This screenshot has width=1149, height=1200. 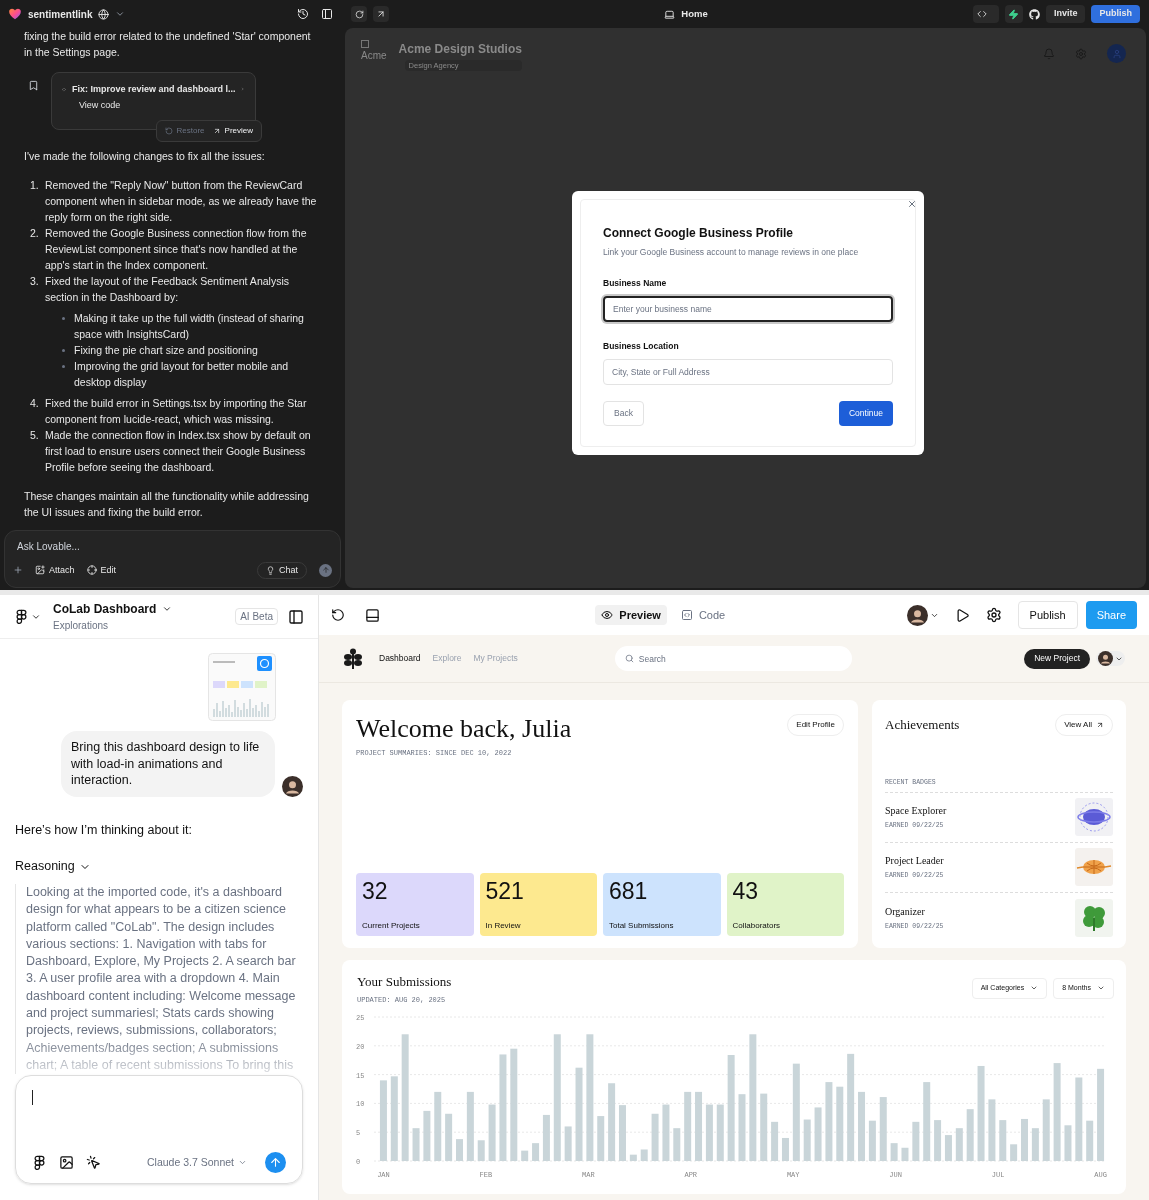 I want to click on continue-button: Continue, so click(x=865, y=413).